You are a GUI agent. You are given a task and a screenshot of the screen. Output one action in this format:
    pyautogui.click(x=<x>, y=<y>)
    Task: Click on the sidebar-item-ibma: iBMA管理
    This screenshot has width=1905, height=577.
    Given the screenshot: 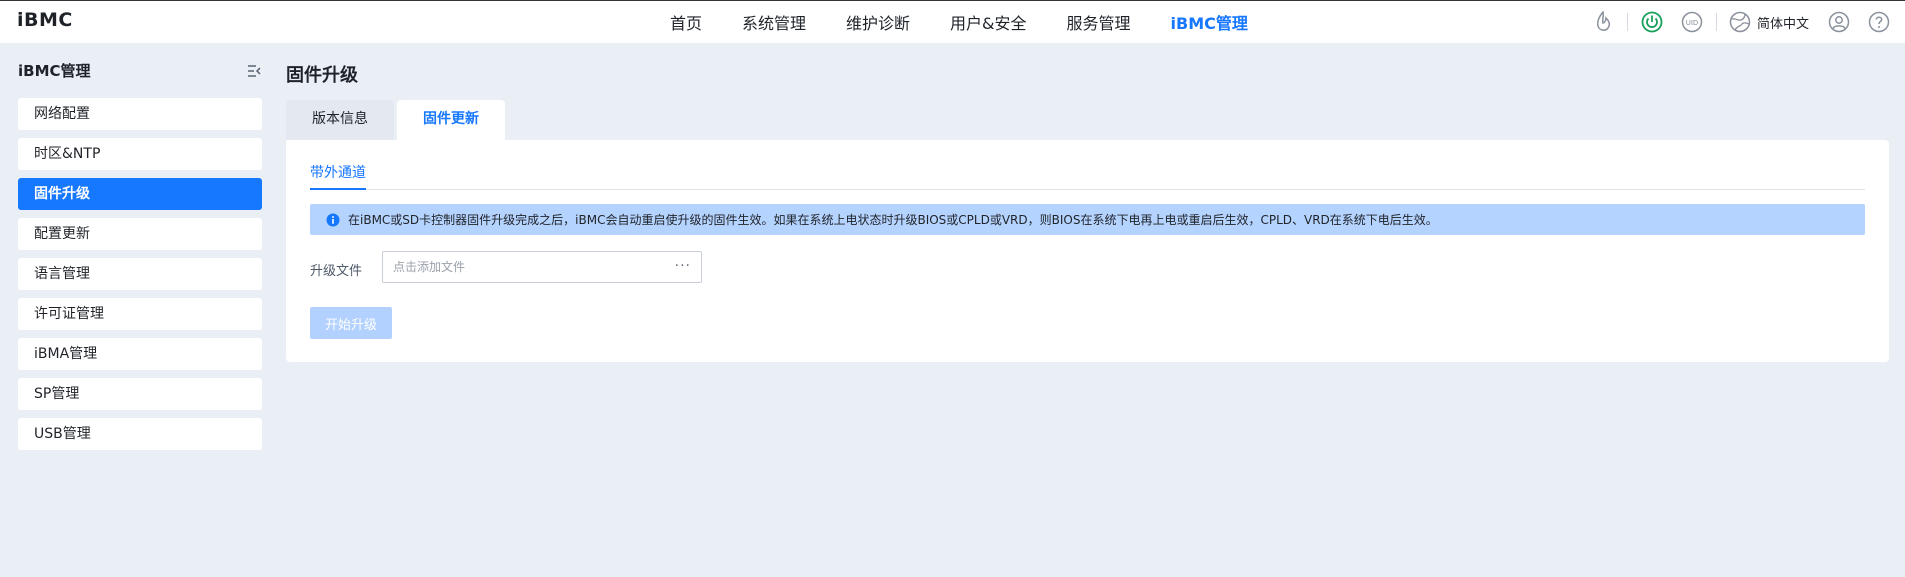 What is the action you would take?
    pyautogui.click(x=140, y=354)
    